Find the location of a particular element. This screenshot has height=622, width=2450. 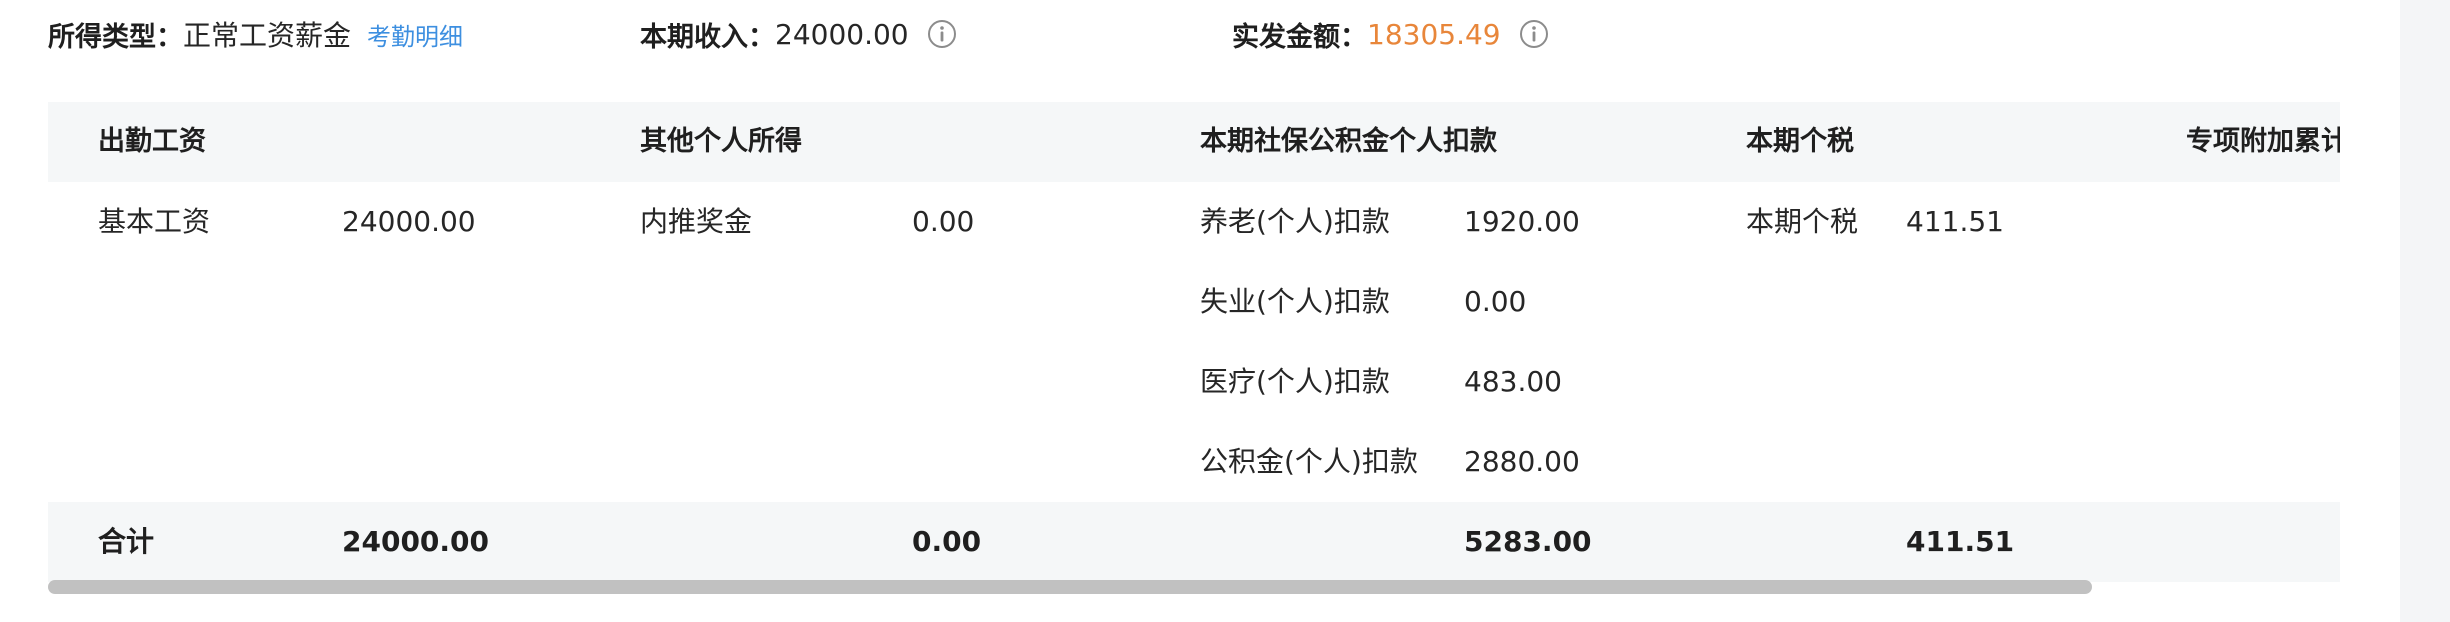

tax-total: 411.51 is located at coordinates (1960, 541).